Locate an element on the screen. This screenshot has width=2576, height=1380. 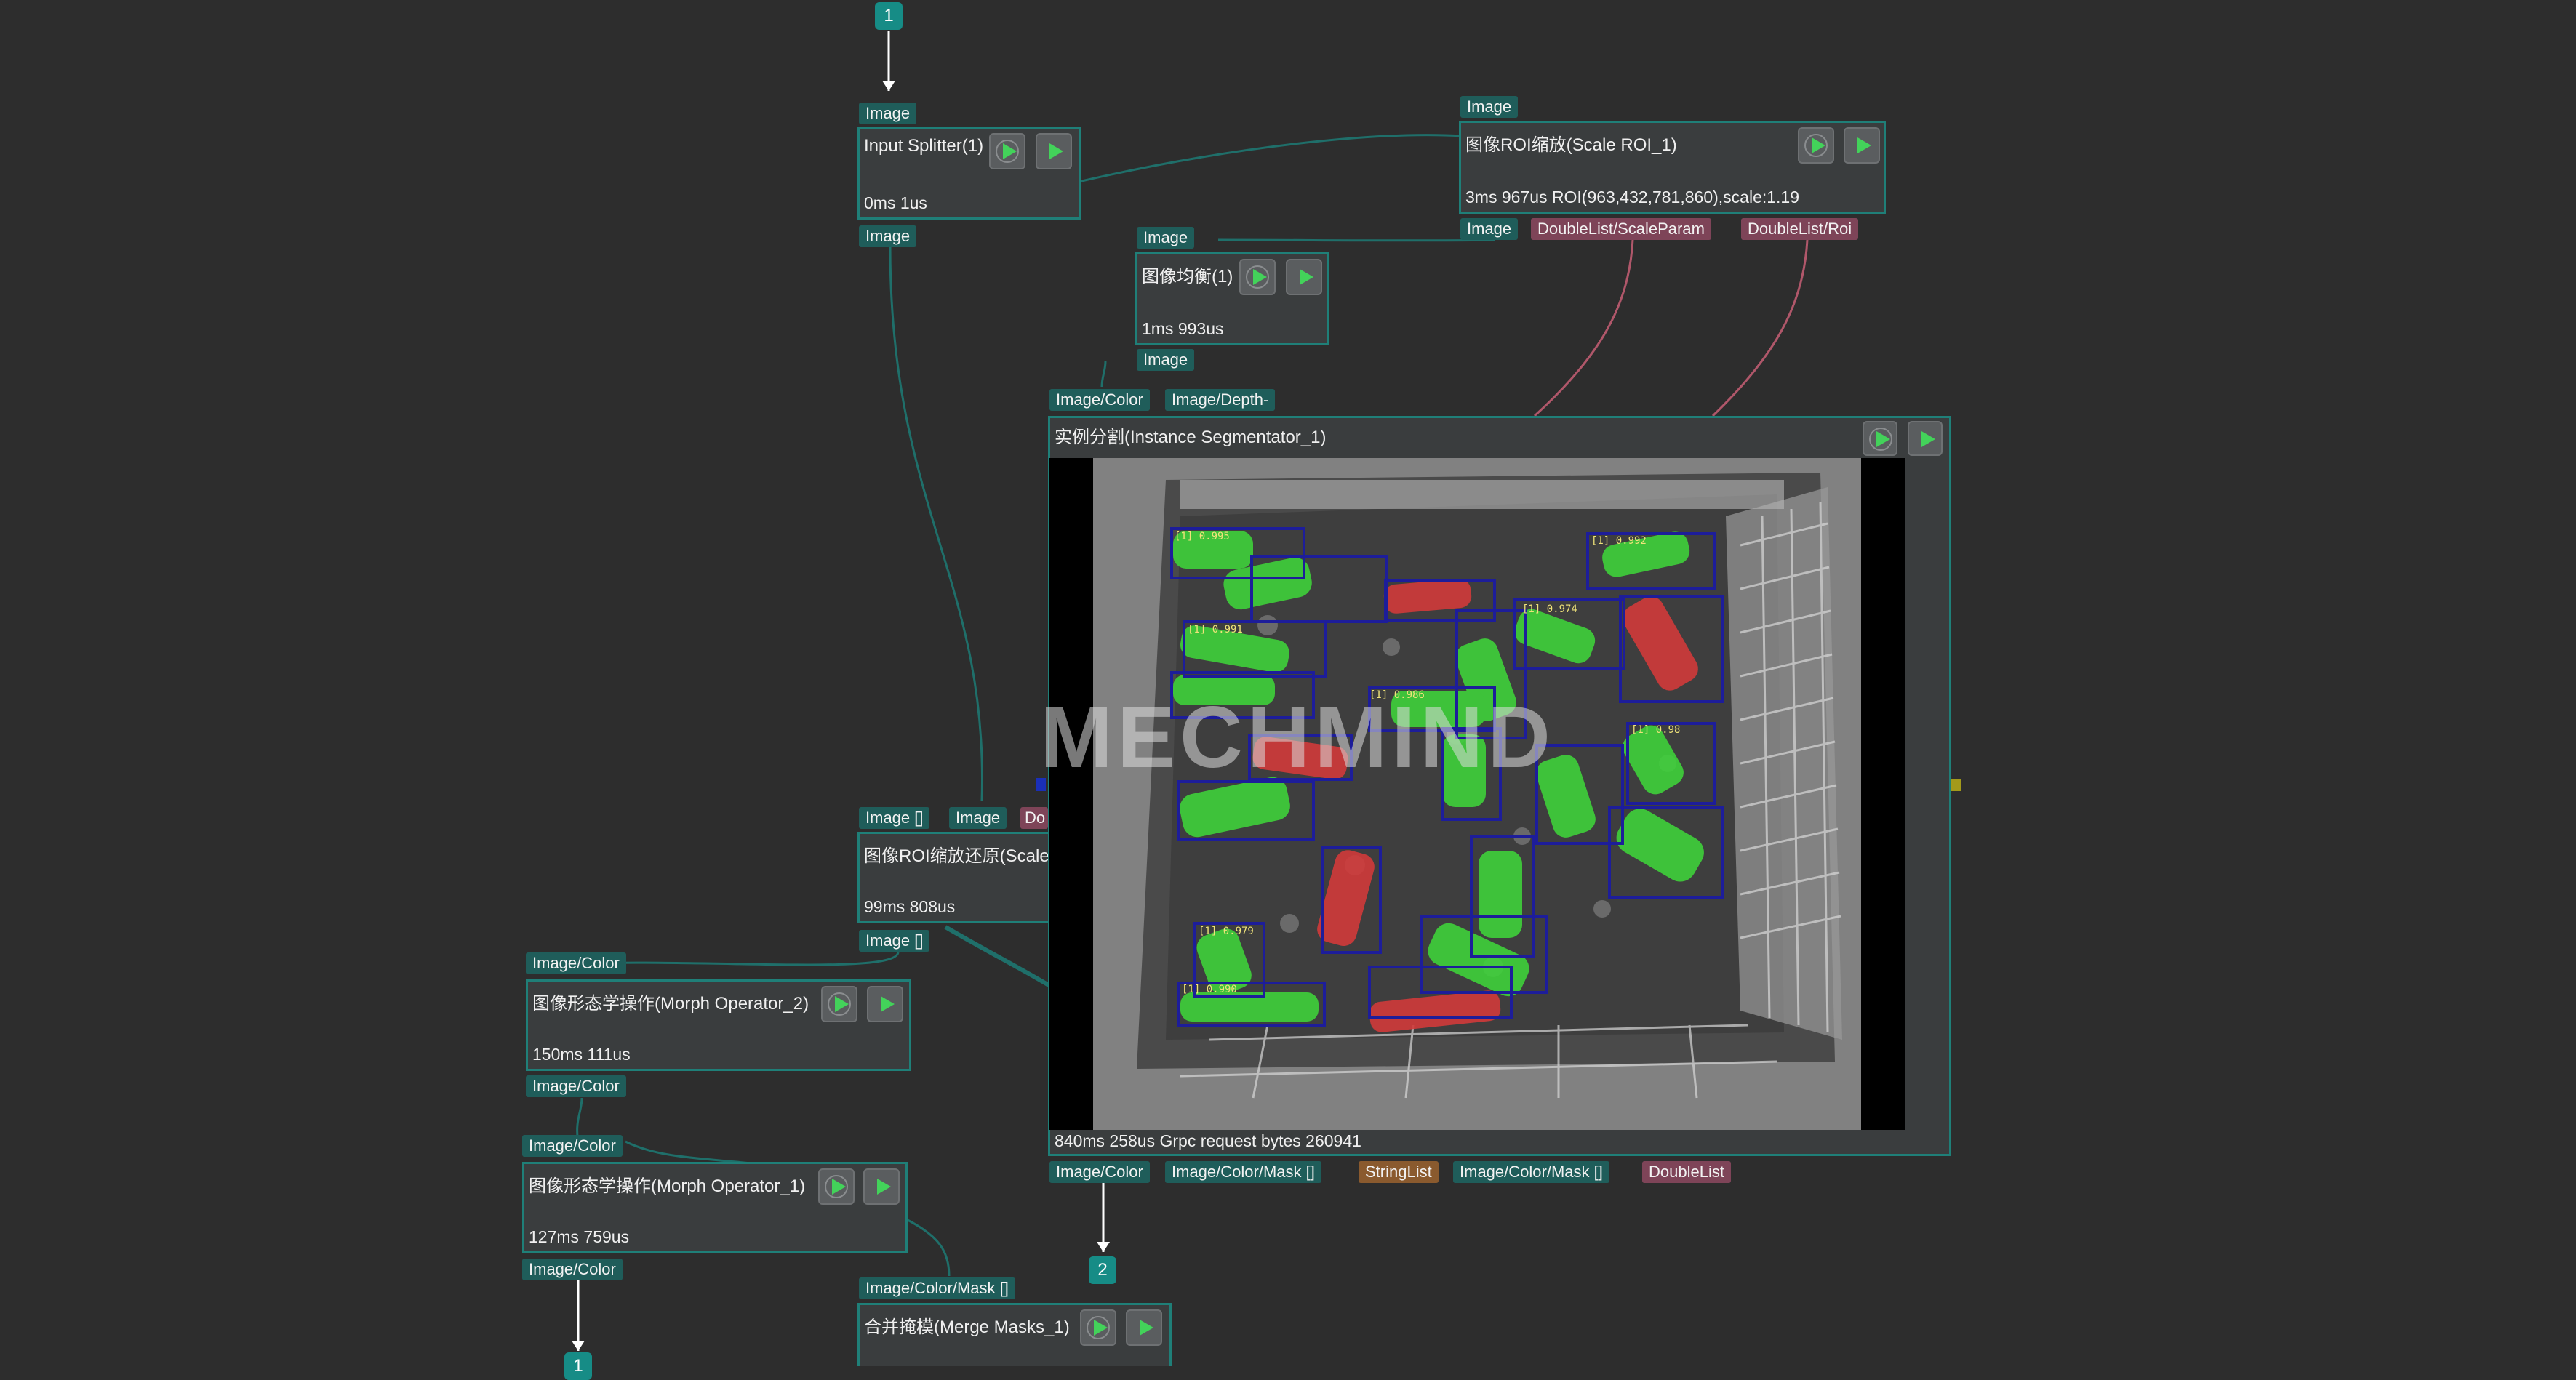
node-time: 0ms 1us is located at coordinates (895, 202).